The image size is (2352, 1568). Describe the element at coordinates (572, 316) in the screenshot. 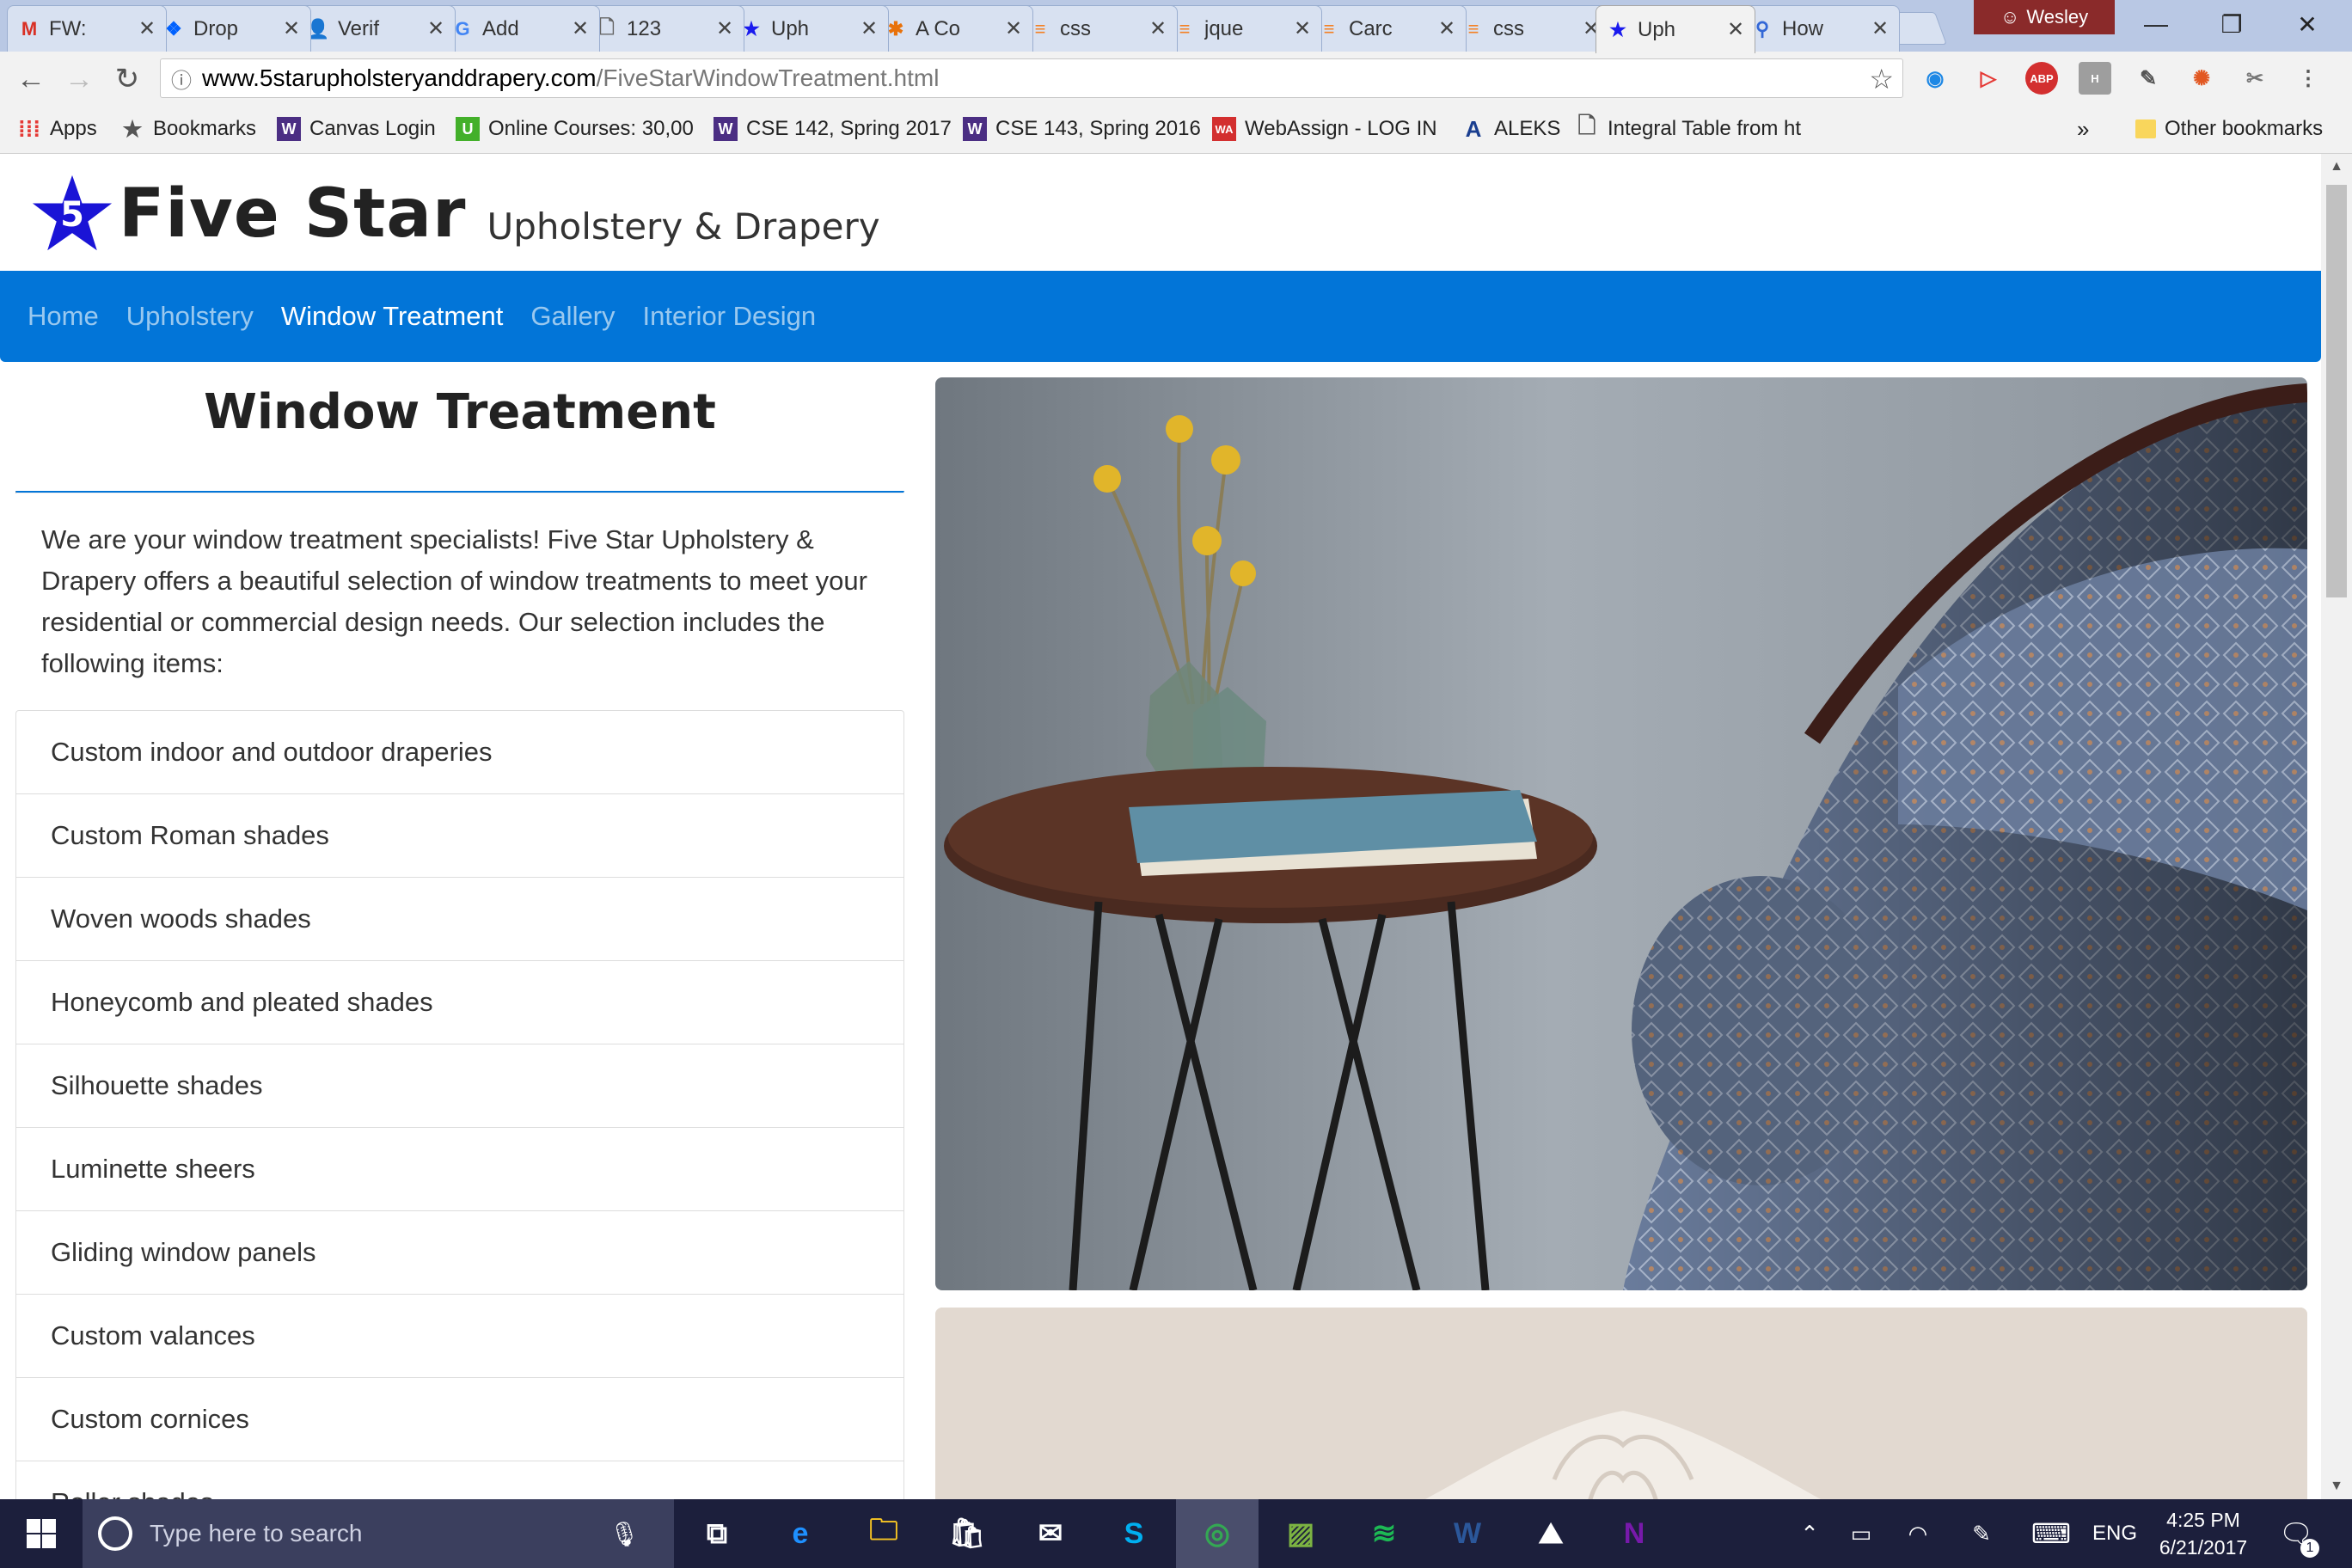

I see `nav-link-gallery: Gallery` at that location.